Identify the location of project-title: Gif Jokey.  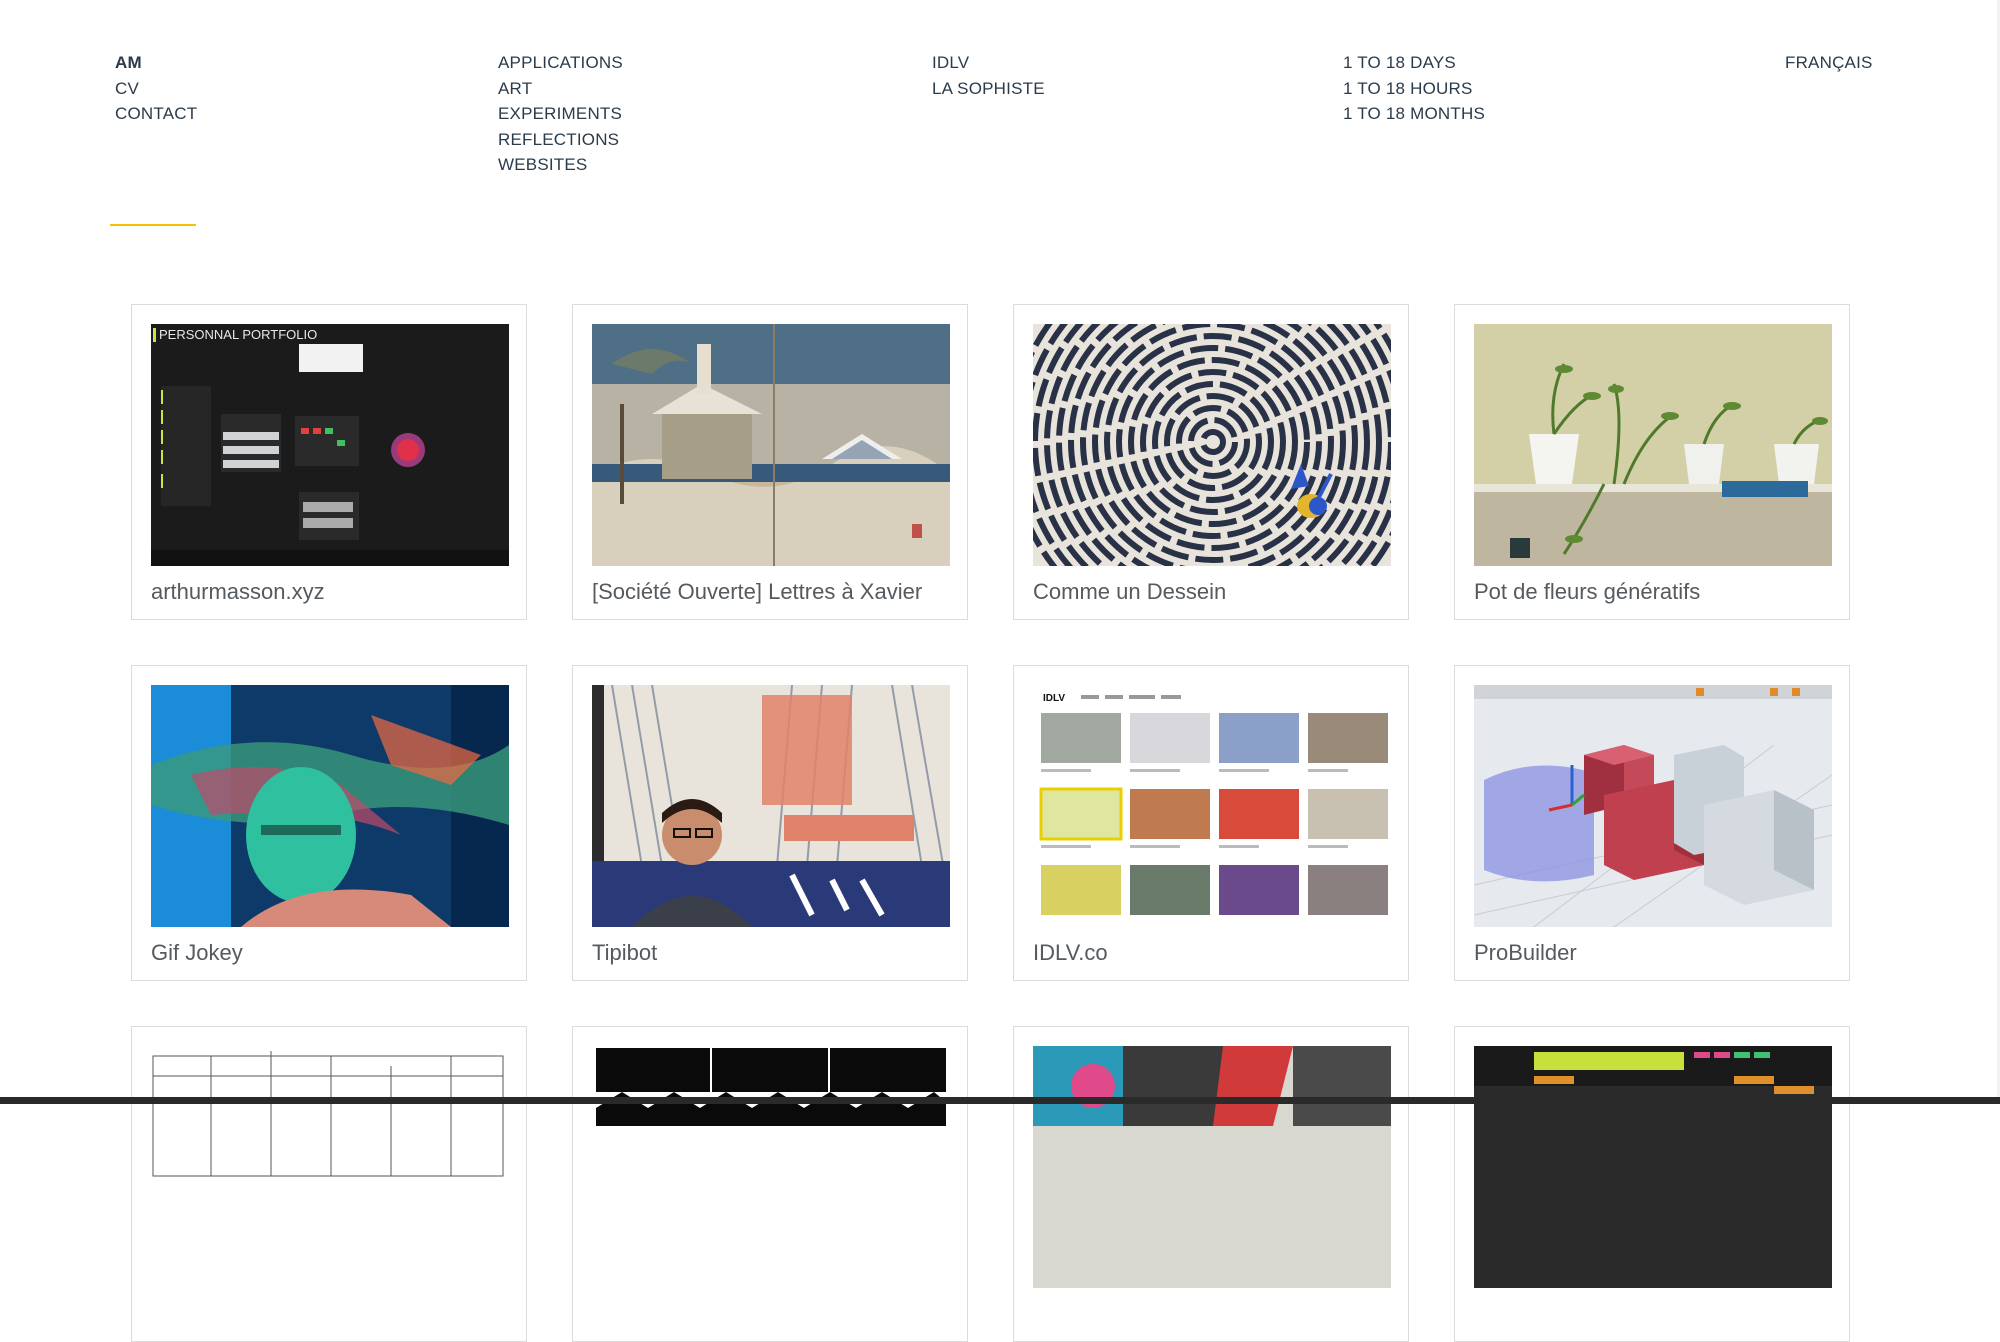
(197, 953).